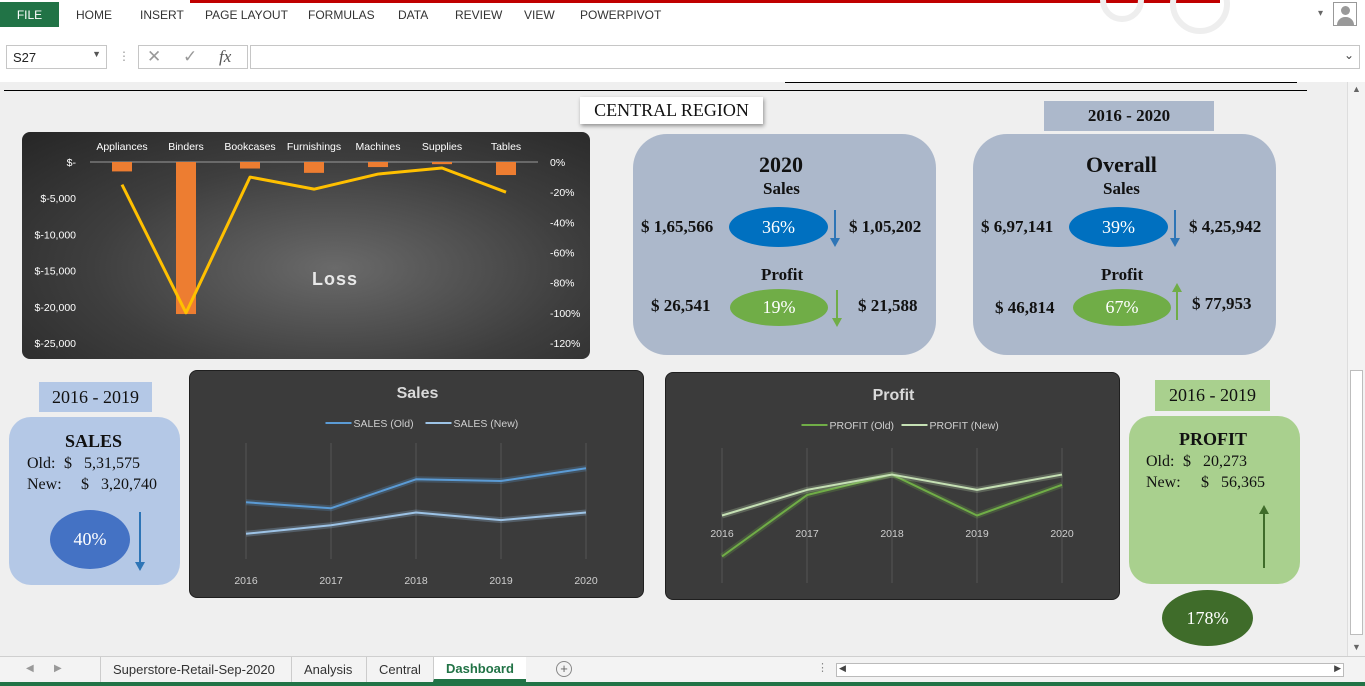  I want to click on sales-pct-badge: 40%, so click(90, 539).